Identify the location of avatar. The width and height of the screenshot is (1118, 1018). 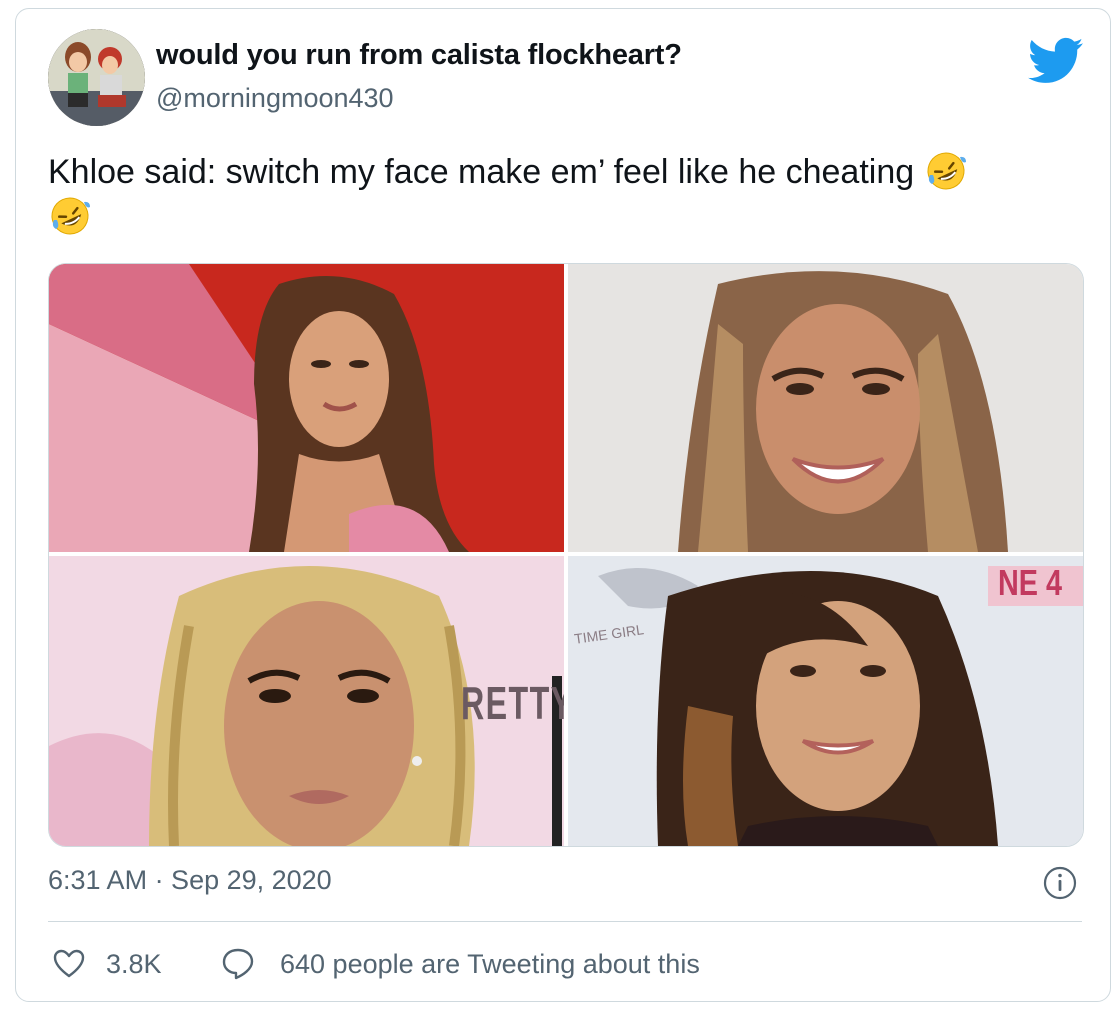
(96, 77).